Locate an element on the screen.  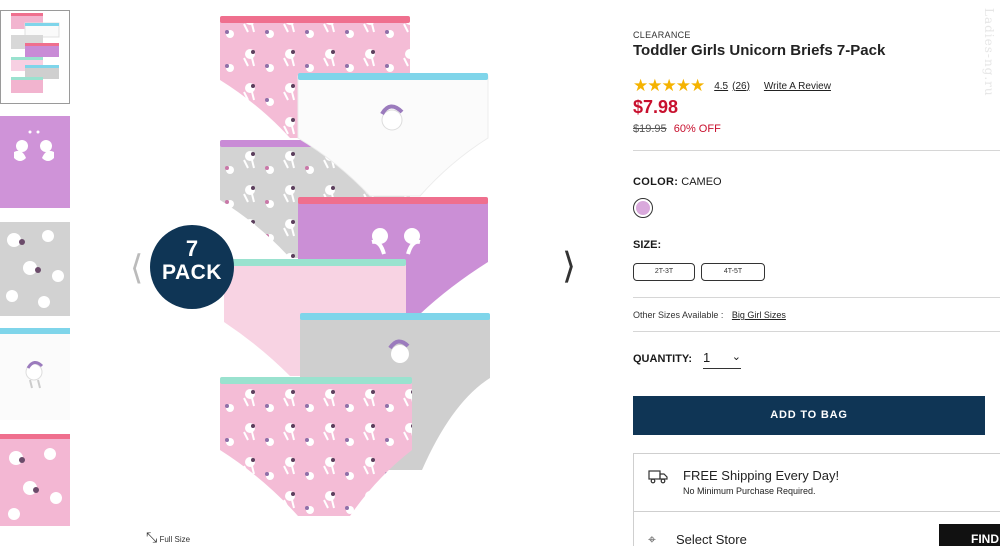
location-pin-icon: ⌖ is located at coordinates (652, 539).